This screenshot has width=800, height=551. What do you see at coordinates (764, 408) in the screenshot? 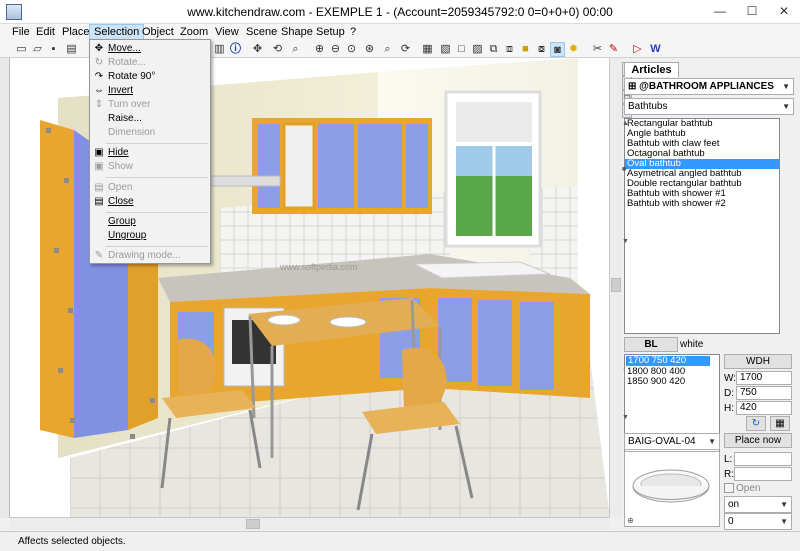
I see `height-field: 420` at bounding box center [764, 408].